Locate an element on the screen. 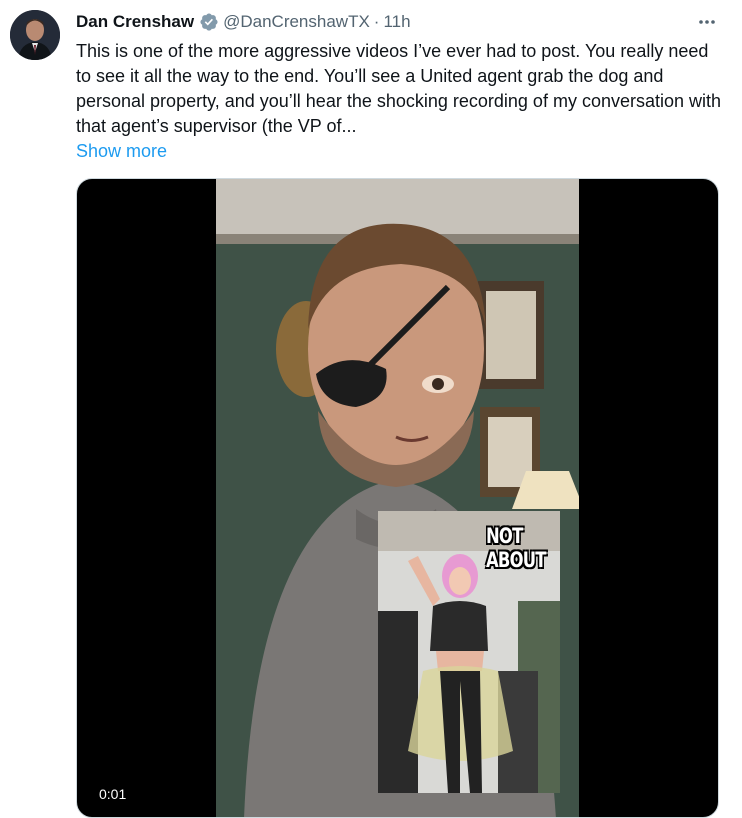 The image size is (742, 818). author-handle: @DanCrenshawTX is located at coordinates (296, 22).